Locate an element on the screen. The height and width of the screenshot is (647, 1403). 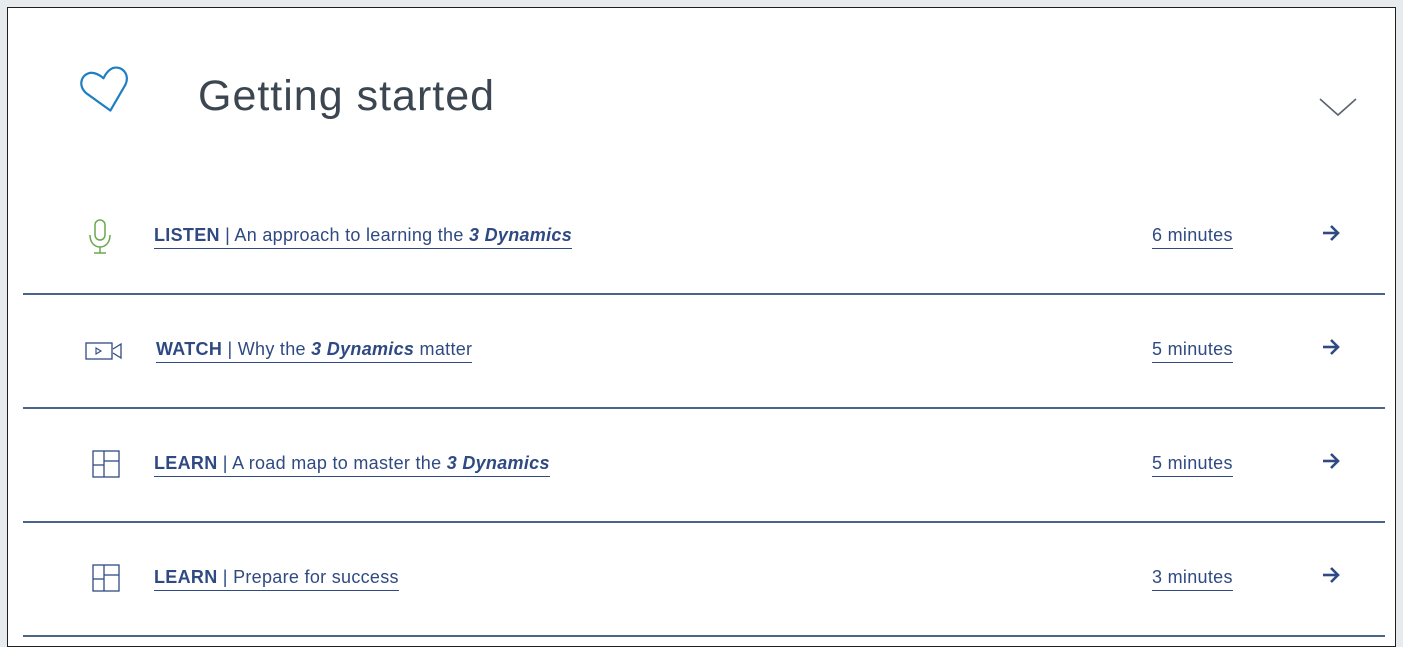
item-link-watch: WATCH | Why the 3 Dynamics matter is located at coordinates (314, 351).